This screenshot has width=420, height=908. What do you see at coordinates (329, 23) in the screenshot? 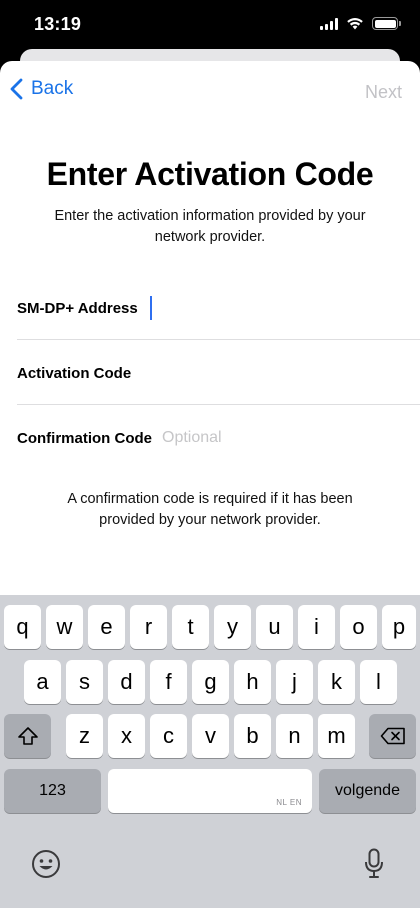
I see `signal-icon` at bounding box center [329, 23].